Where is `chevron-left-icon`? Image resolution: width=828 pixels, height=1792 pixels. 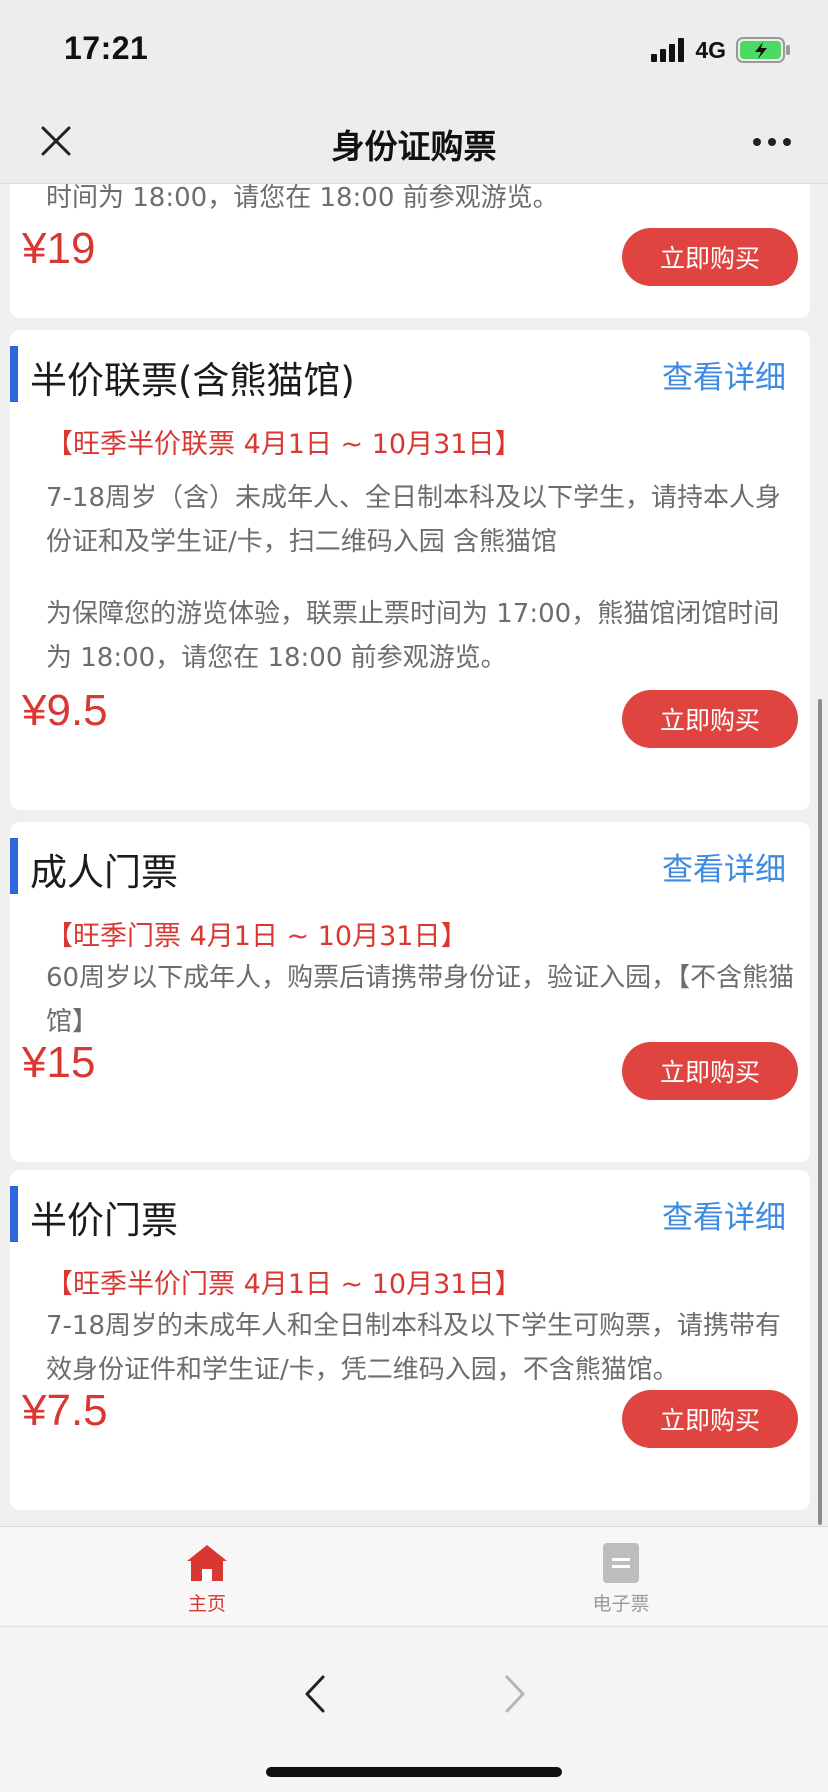 chevron-left-icon is located at coordinates (315, 1694).